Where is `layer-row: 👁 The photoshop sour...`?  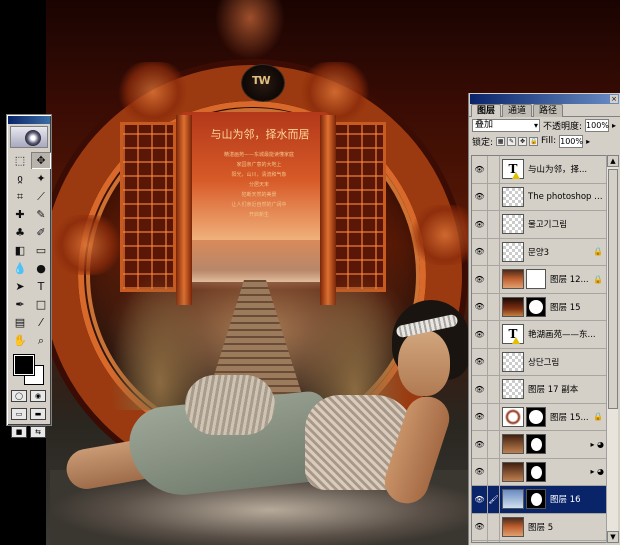 layer-row: 👁 The photoshop sour... is located at coordinates (539, 197).